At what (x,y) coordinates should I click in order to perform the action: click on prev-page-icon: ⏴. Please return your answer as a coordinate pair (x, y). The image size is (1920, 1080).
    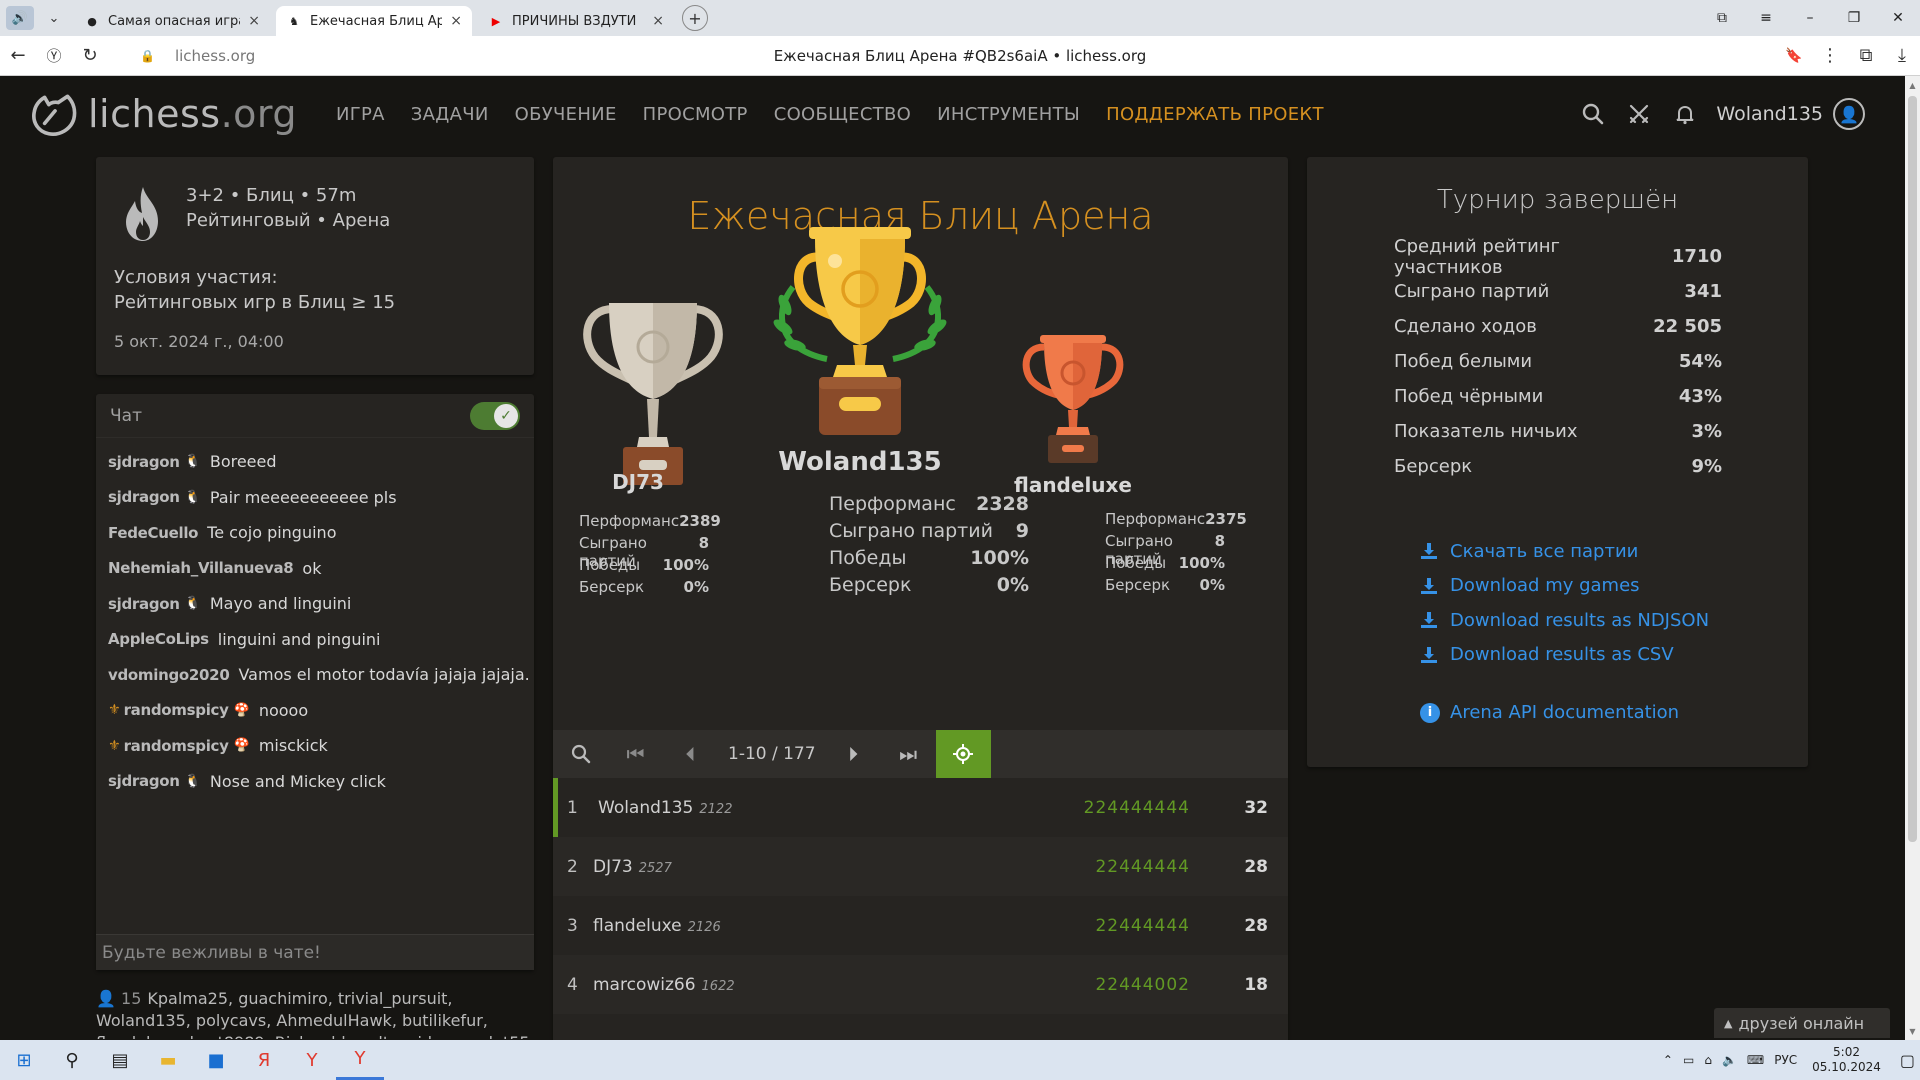
    Looking at the image, I should click on (690, 754).